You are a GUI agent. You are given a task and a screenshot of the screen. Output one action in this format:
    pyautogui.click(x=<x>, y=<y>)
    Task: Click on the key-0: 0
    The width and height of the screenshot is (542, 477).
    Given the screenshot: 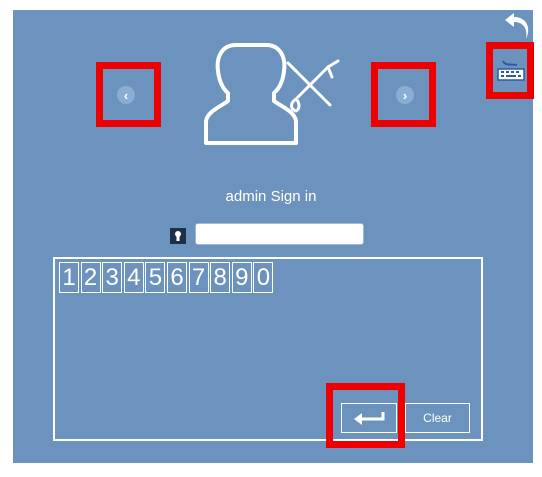 What is the action you would take?
    pyautogui.click(x=263, y=277)
    